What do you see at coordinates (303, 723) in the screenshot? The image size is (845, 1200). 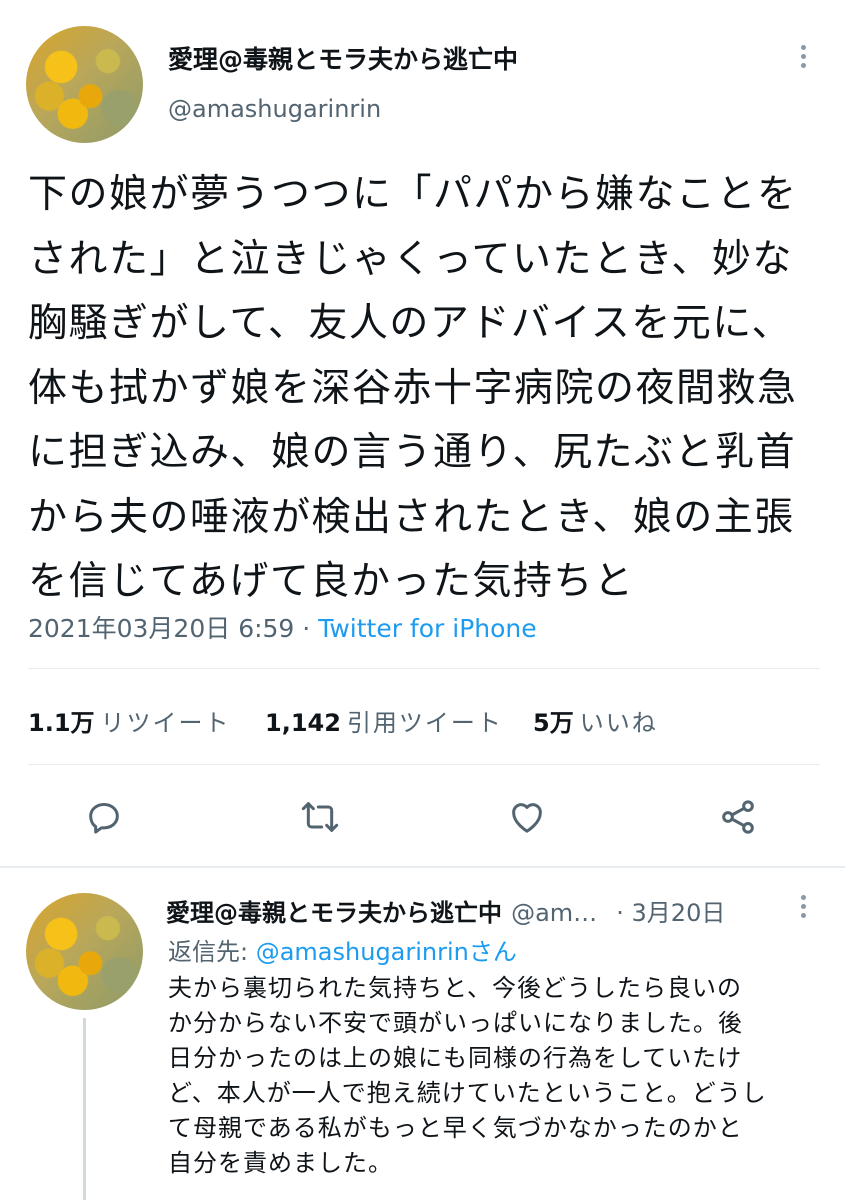 I see `quotes-count: 1,142` at bounding box center [303, 723].